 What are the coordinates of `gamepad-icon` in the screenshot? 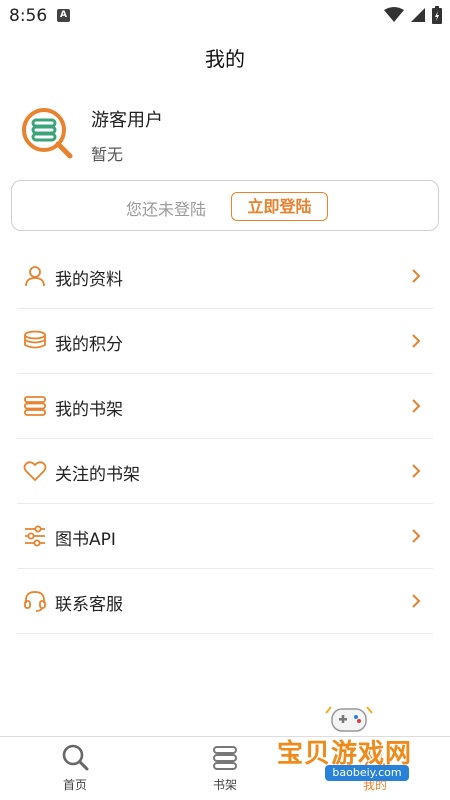 It's located at (349, 719).